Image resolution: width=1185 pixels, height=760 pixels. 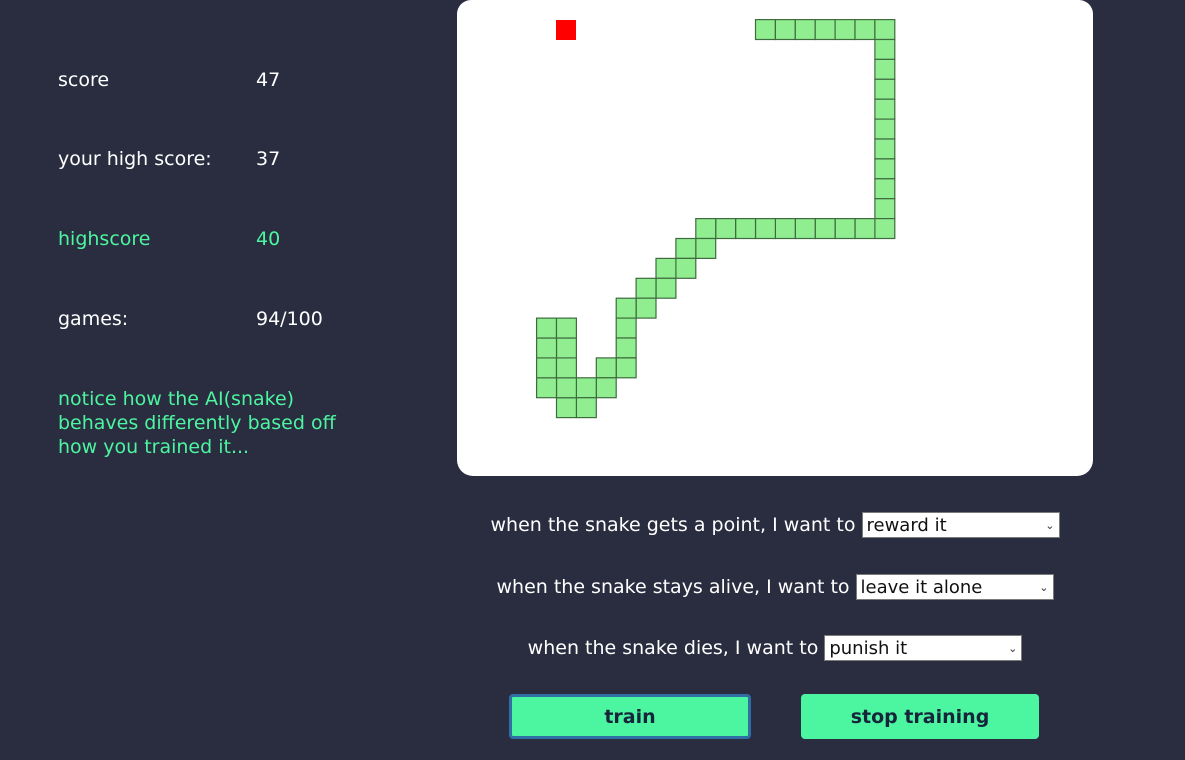 What do you see at coordinates (960, 525) in the screenshot?
I see `point-select: reward it ⌄` at bounding box center [960, 525].